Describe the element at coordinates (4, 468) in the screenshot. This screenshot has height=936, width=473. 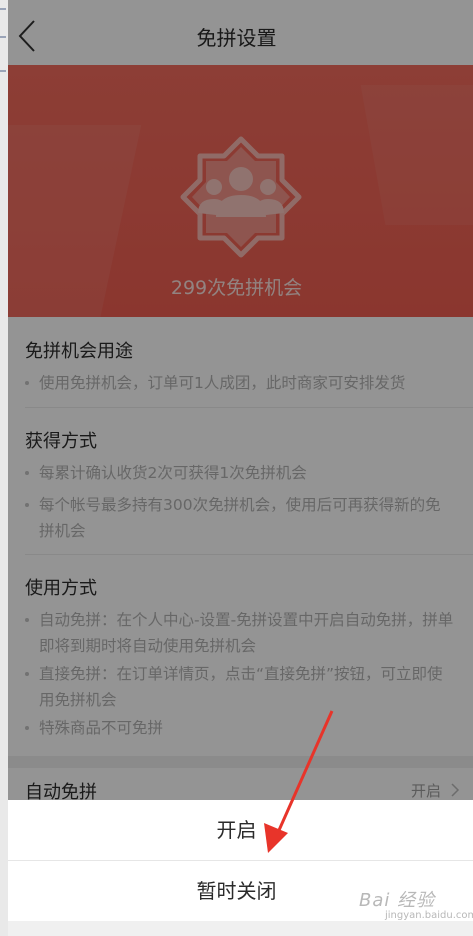
I see `left-edge-strip` at that location.